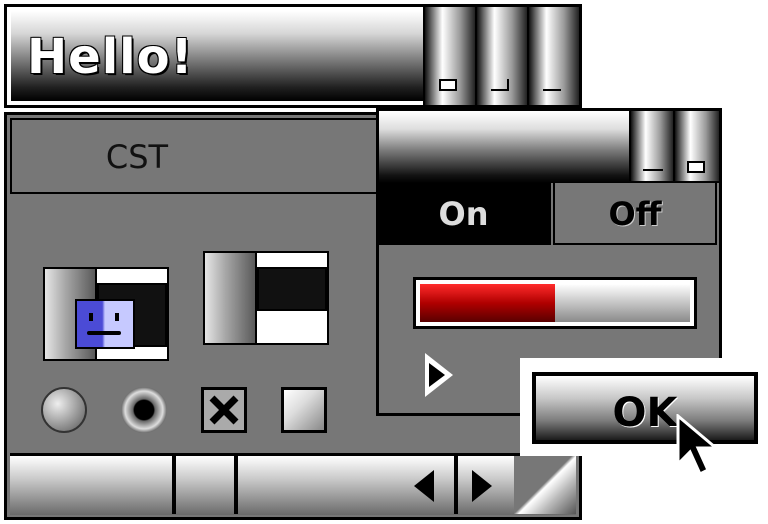  I want to click on collapse-button, so click(501, 56).